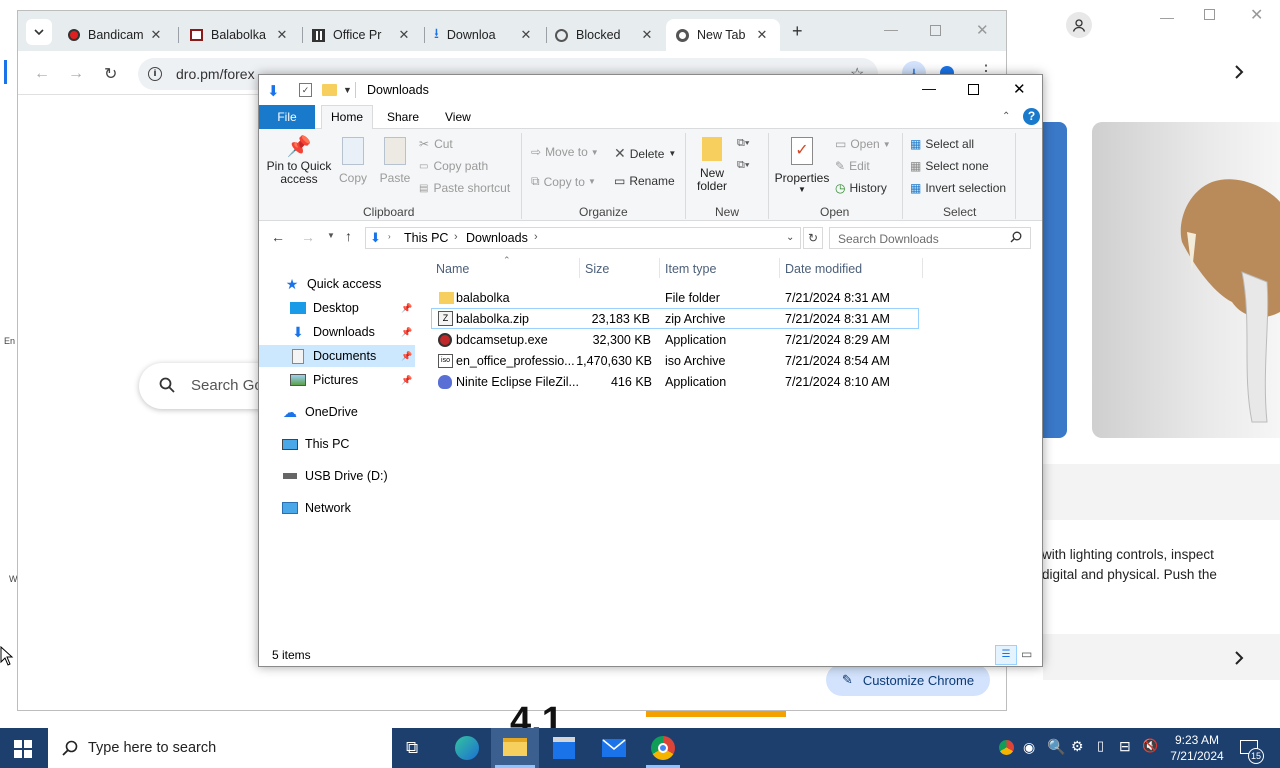 The height and width of the screenshot is (768, 1280). What do you see at coordinates (813, 238) in the screenshot?
I see `refresh-icon: ↻` at bounding box center [813, 238].